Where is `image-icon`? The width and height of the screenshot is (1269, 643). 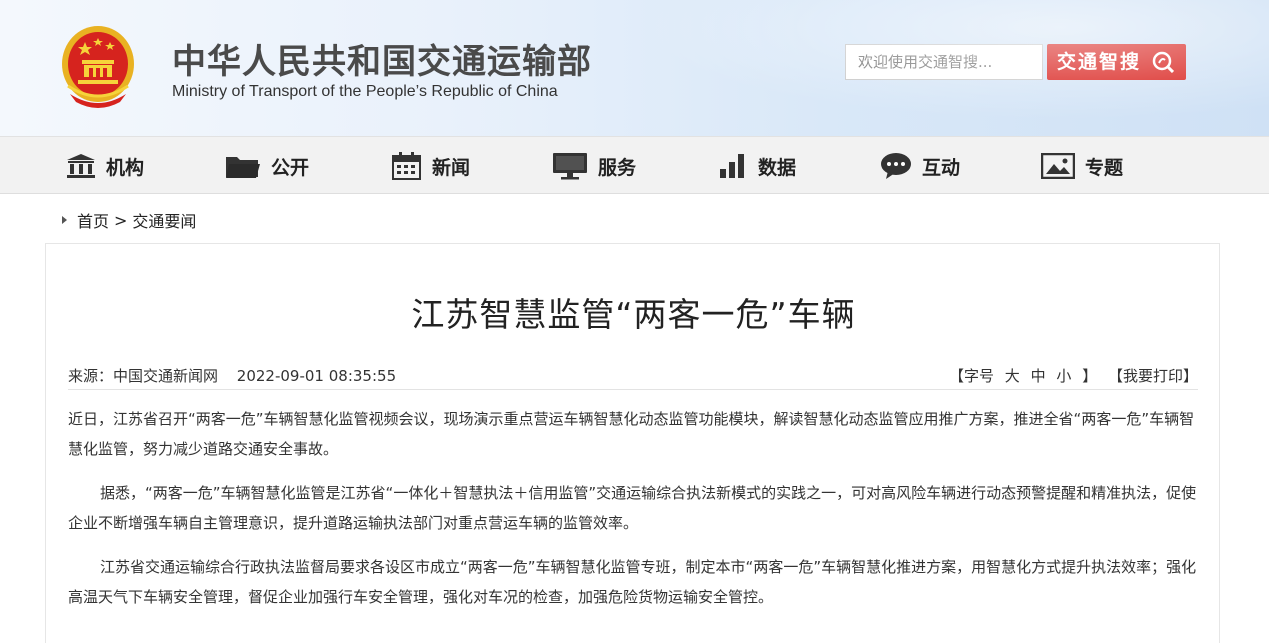
image-icon is located at coordinates (1058, 166).